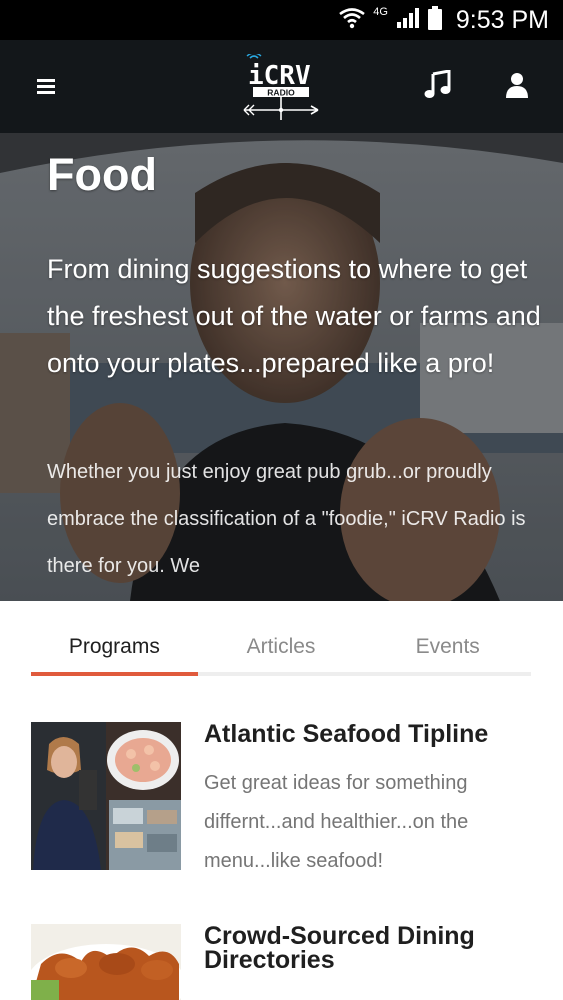 The width and height of the screenshot is (563, 1000). What do you see at coordinates (102, 174) in the screenshot?
I see `page-title: Food` at bounding box center [102, 174].